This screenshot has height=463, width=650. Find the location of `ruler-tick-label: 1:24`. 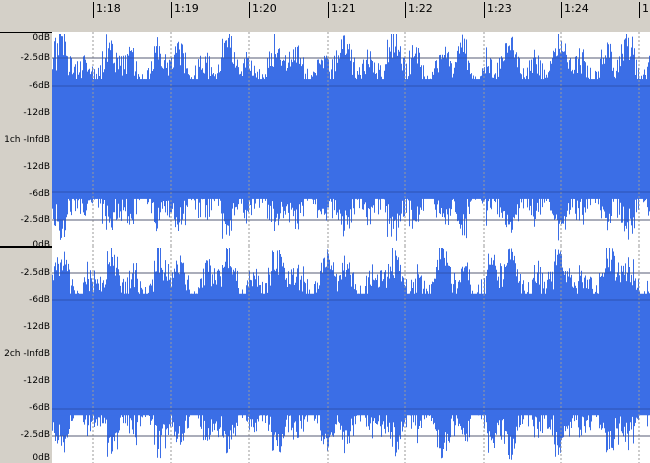

ruler-tick-label: 1:24 is located at coordinates (576, 8).